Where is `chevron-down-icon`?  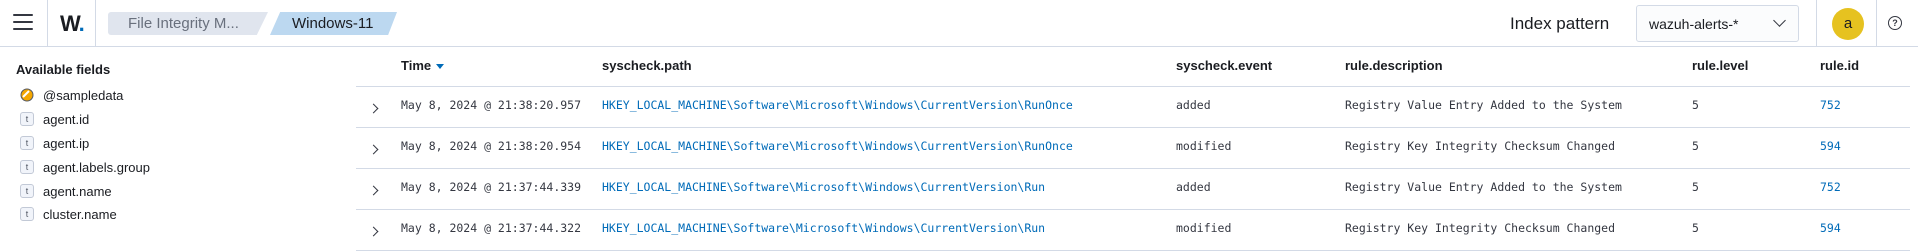 chevron-down-icon is located at coordinates (1779, 20).